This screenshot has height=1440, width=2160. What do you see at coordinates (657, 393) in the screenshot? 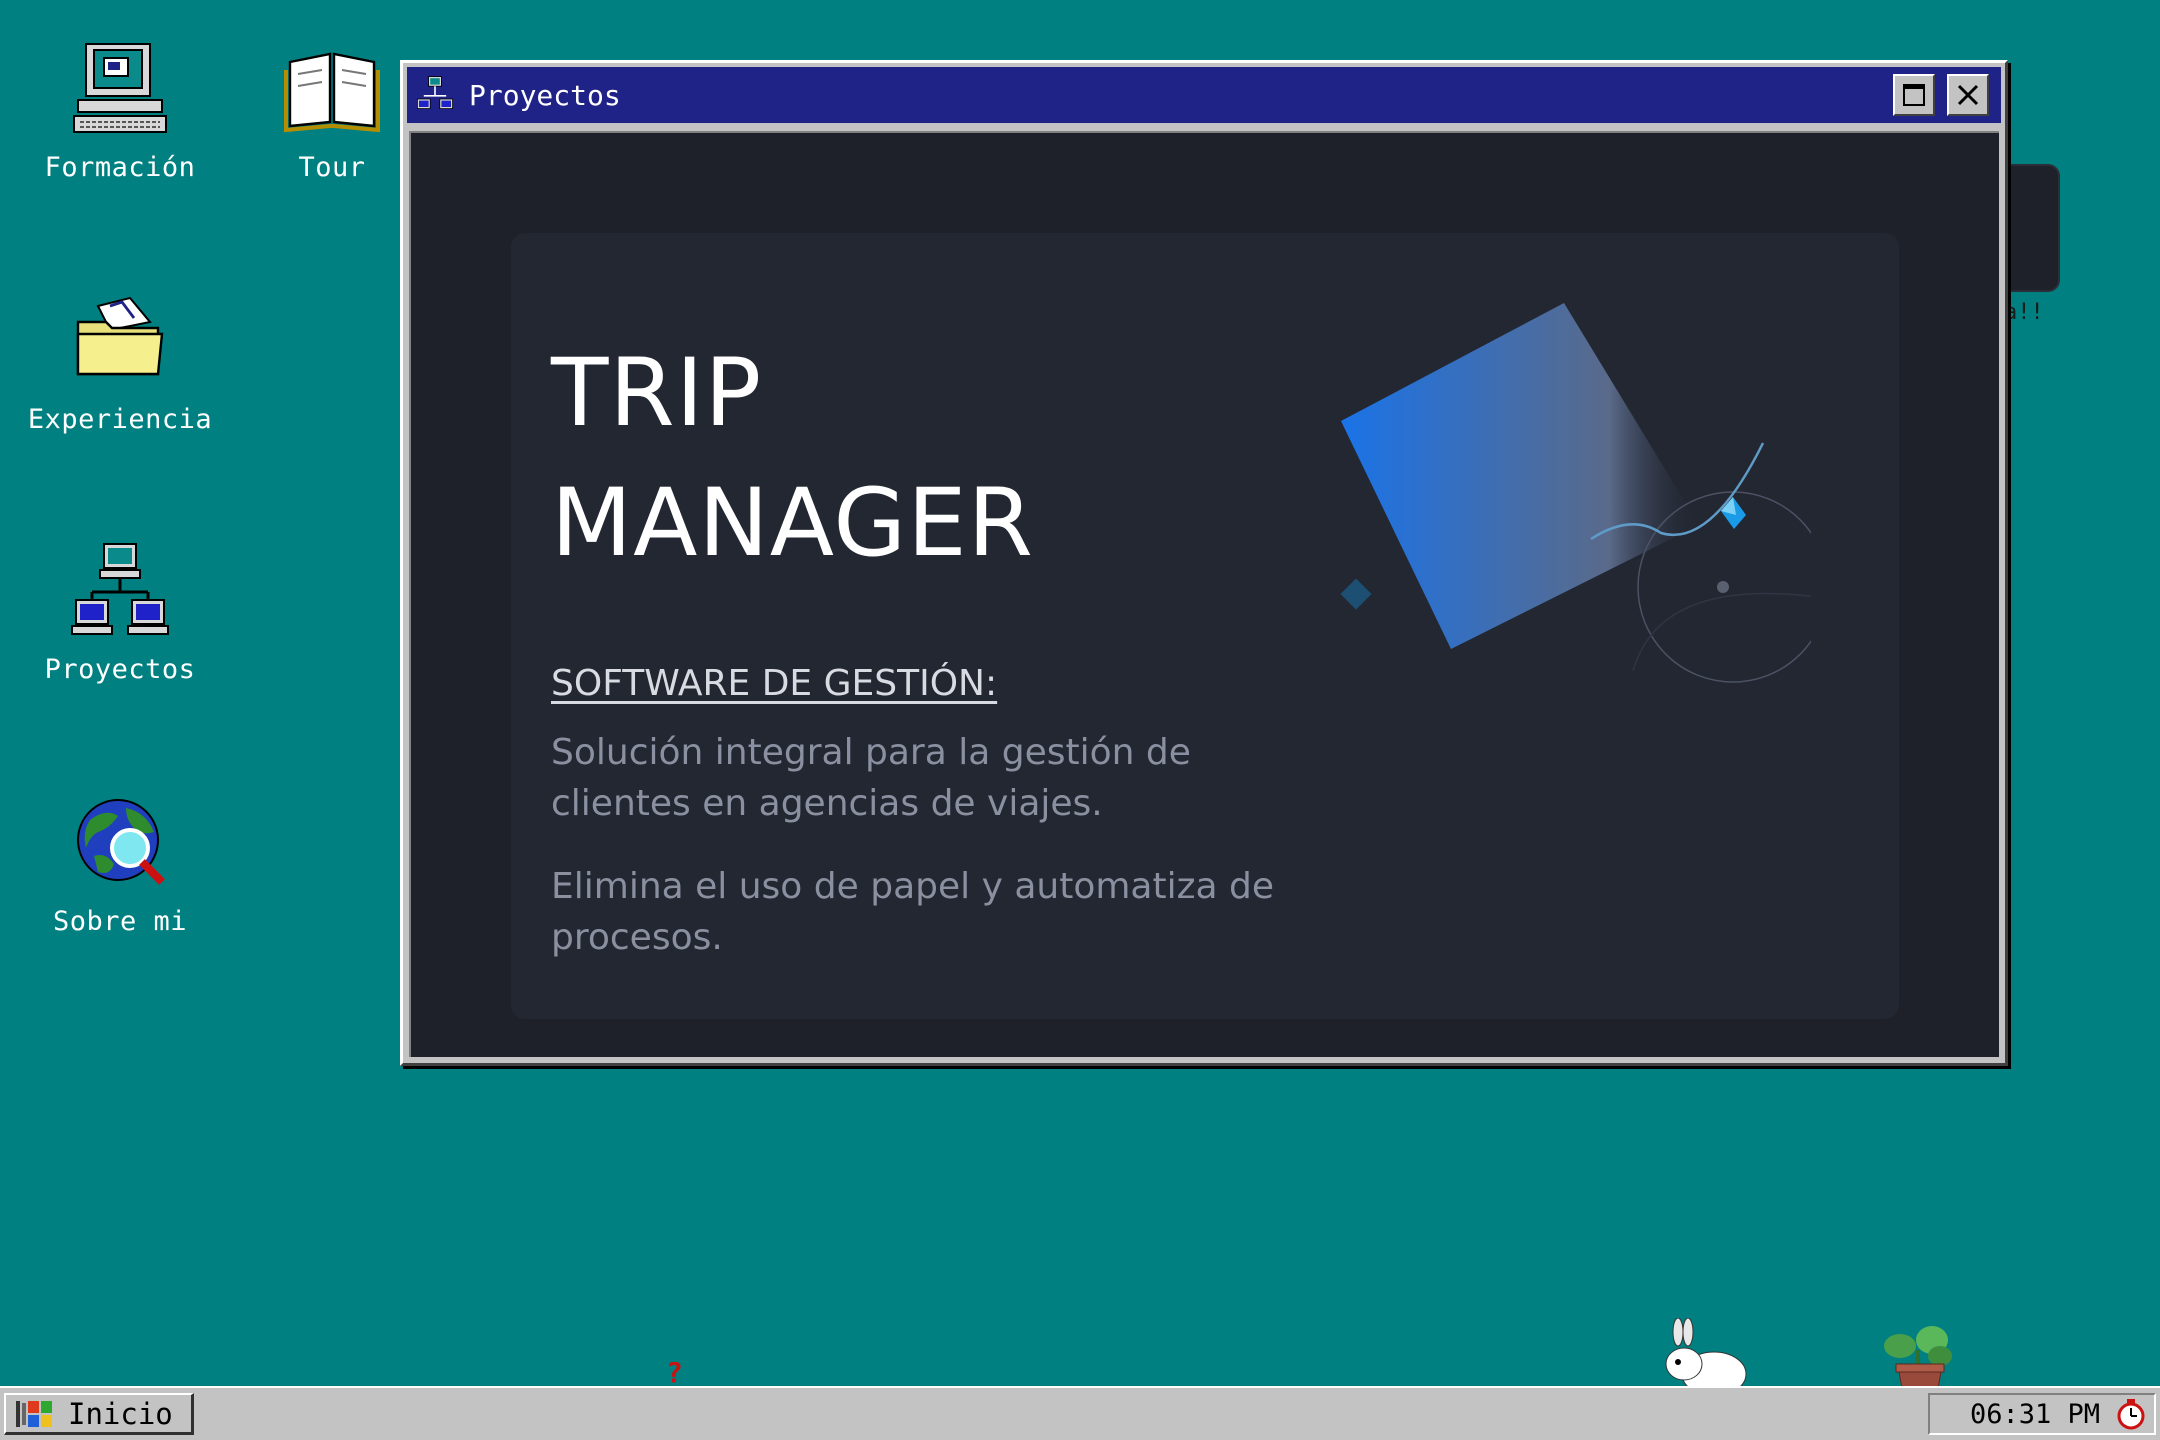
I see `project-title-line1: TRIP` at bounding box center [657, 393].